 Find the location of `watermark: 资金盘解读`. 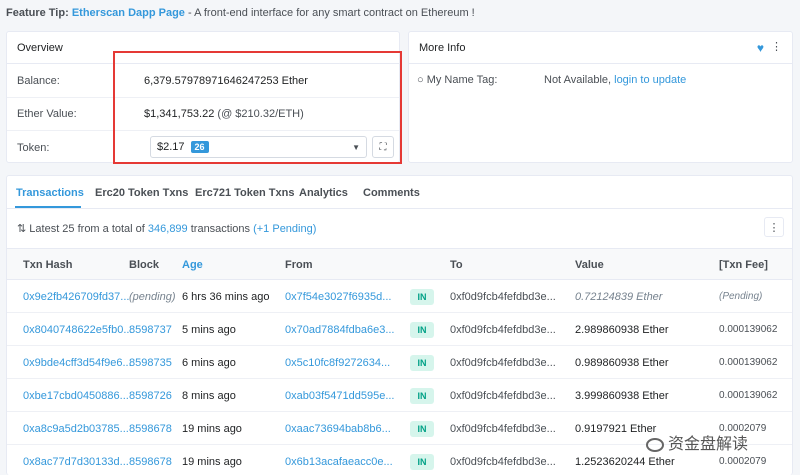

watermark: 资金盘解读 is located at coordinates (697, 442).